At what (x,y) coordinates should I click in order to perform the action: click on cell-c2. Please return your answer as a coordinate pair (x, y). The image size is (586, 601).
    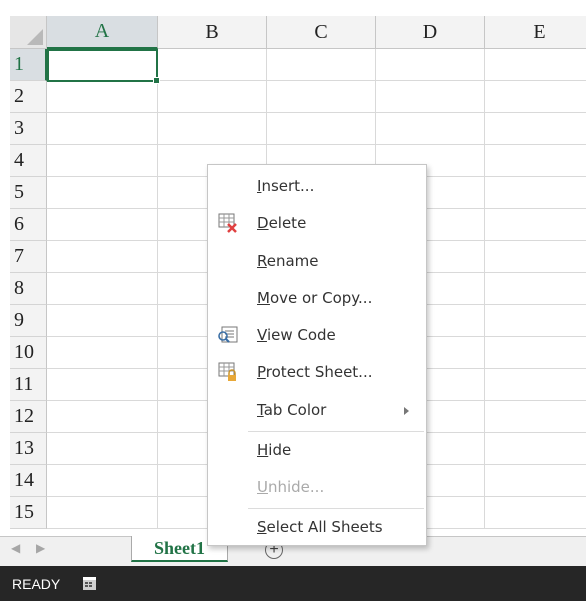
    Looking at the image, I should click on (321, 97).